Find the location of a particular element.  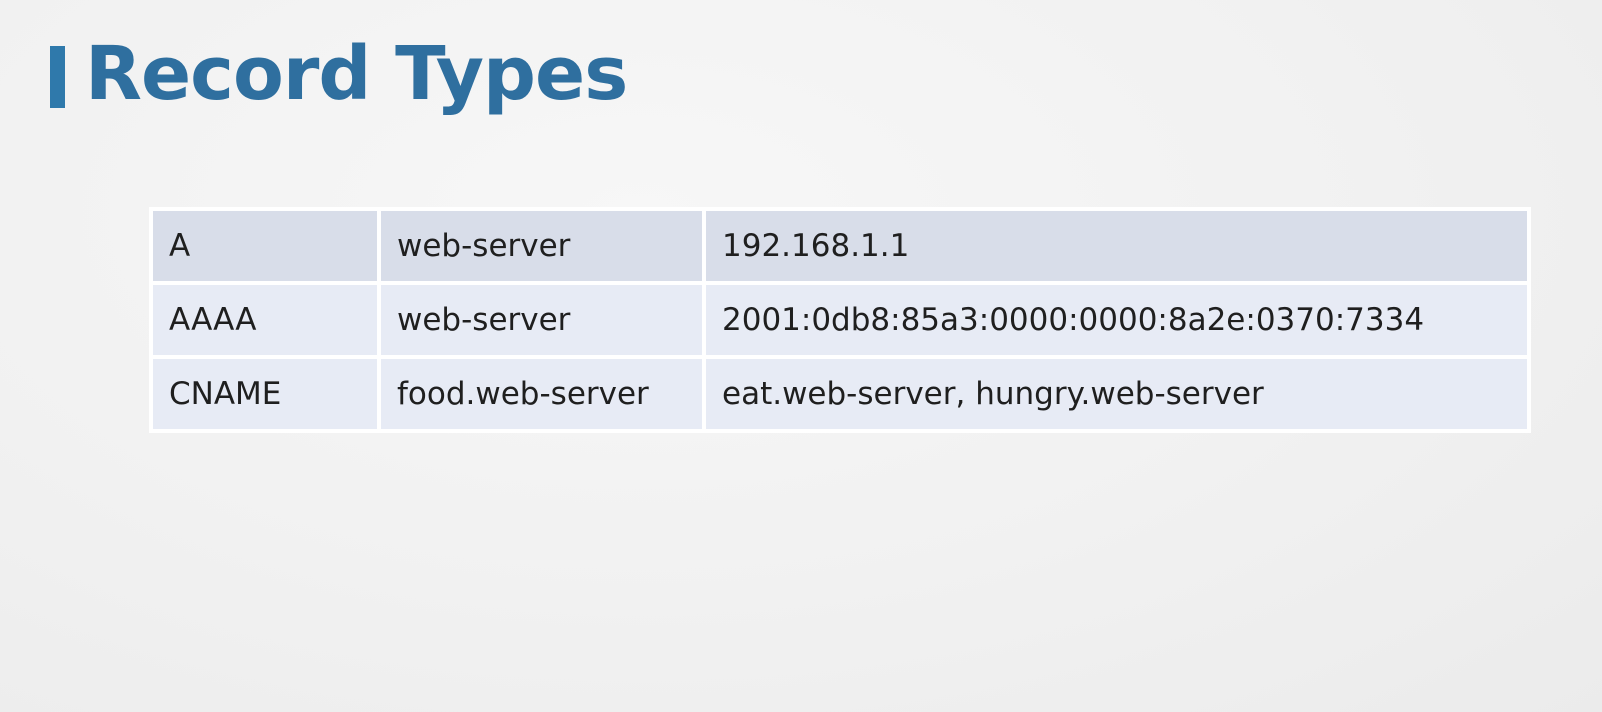

title-area: Record Types is located at coordinates (339, 74).